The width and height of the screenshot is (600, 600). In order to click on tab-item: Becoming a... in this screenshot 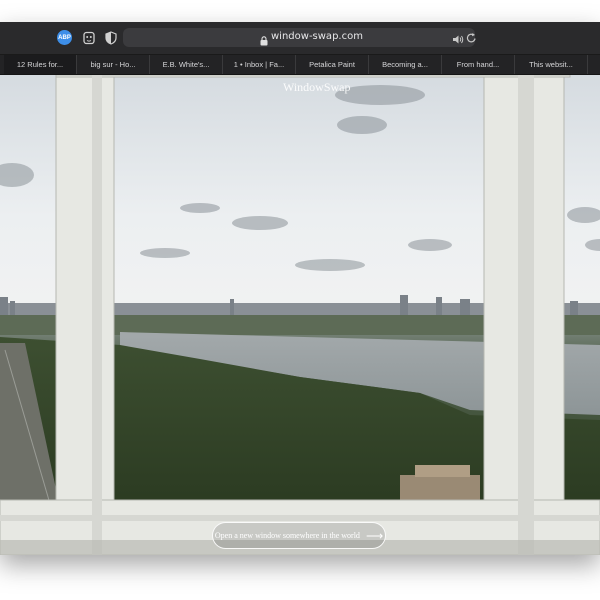, I will do `click(405, 64)`.